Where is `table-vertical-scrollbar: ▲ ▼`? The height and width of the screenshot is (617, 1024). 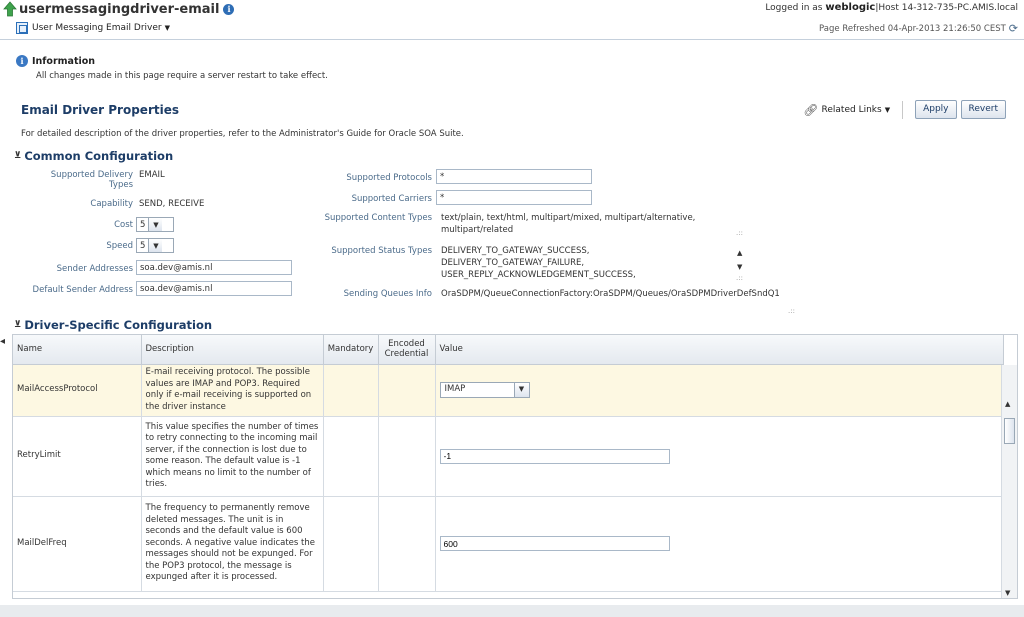
table-vertical-scrollbar: ▲ ▼ is located at coordinates (1009, 481).